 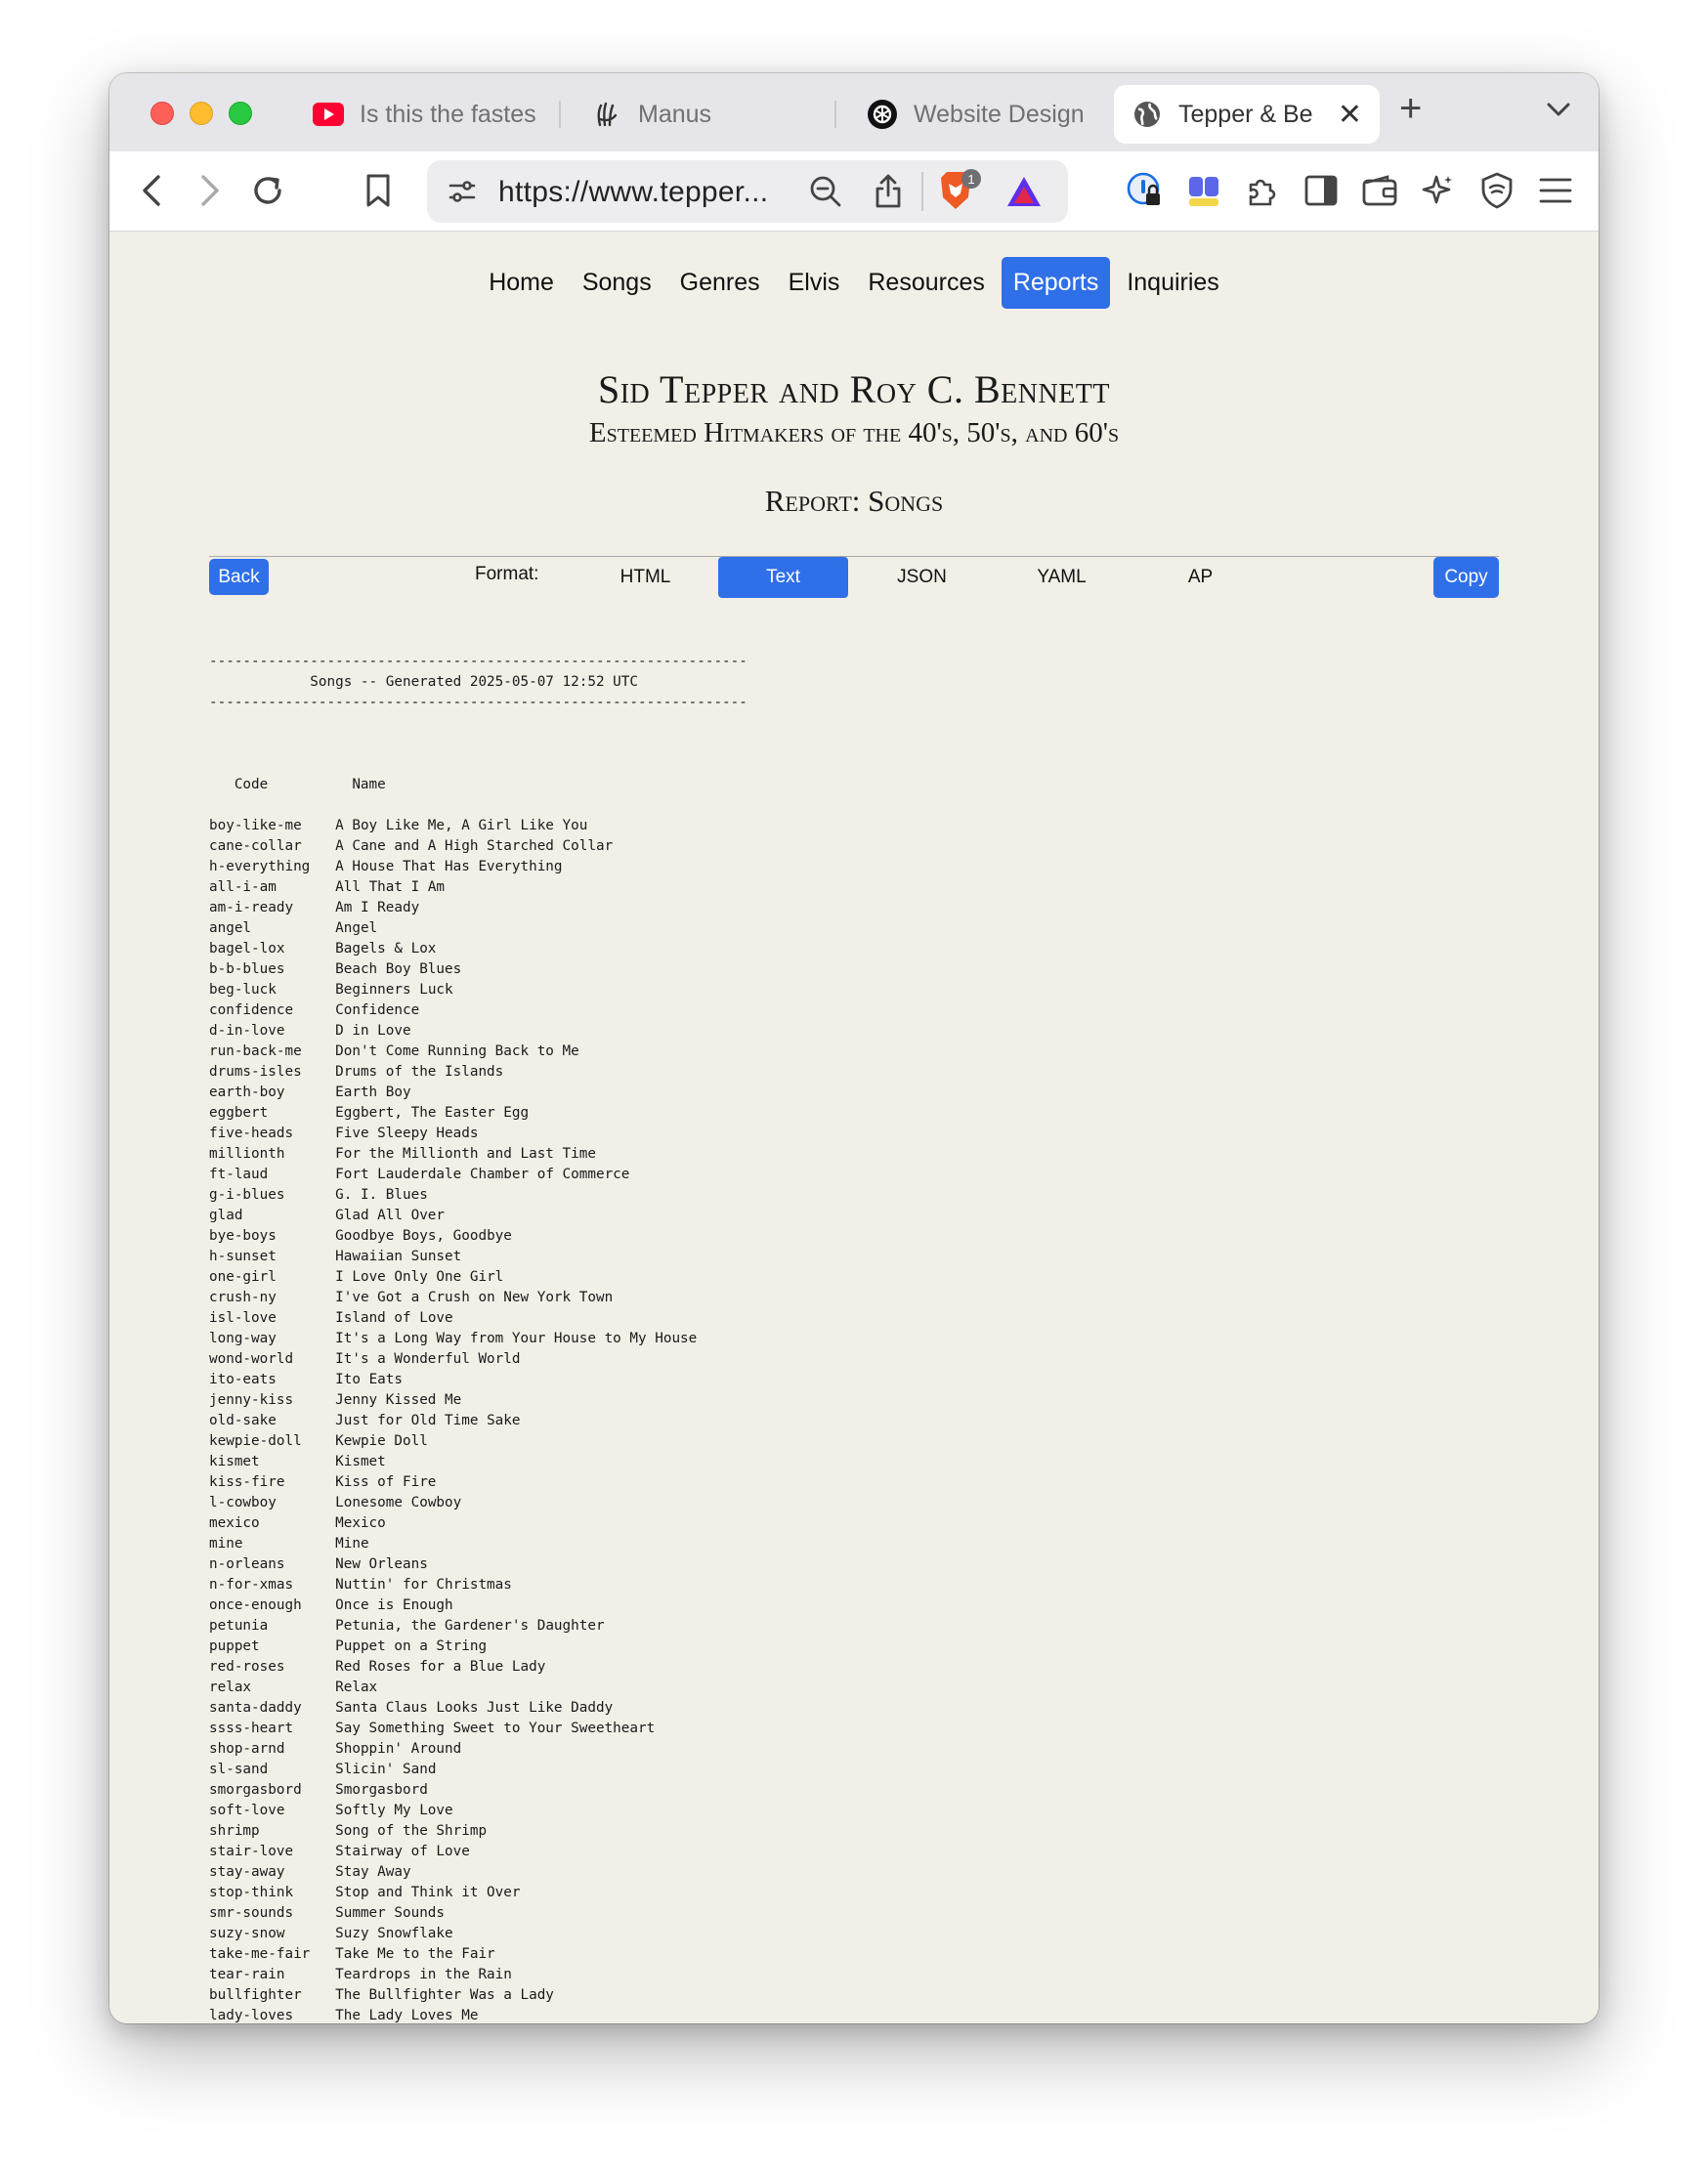 I want to click on tab-chatgpt: Website Design, so click(x=981, y=114).